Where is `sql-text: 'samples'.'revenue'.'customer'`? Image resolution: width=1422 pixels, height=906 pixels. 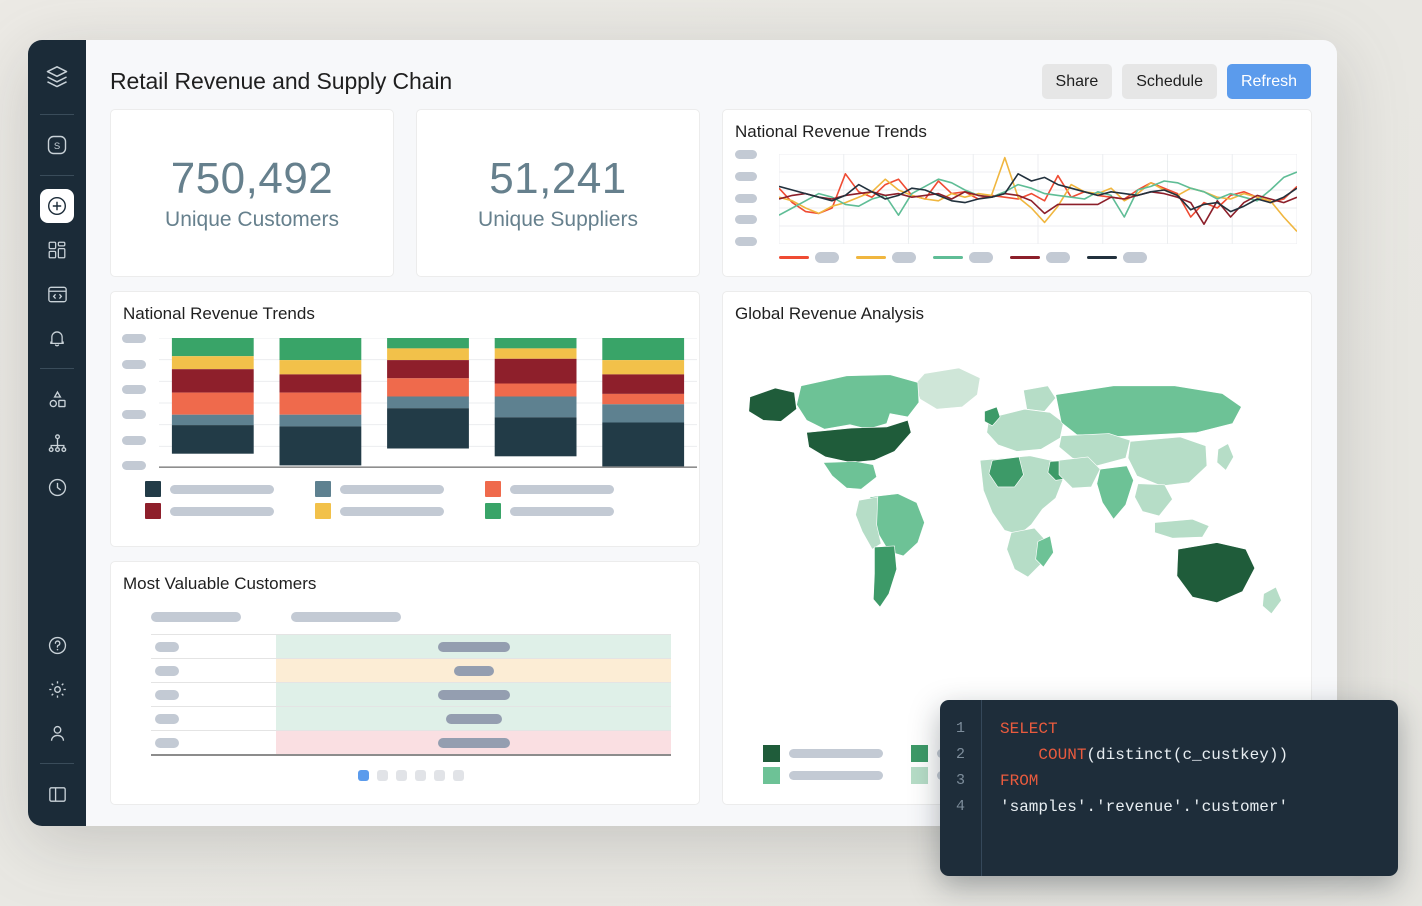 sql-text: 'samples'.'revenue'.'customer' is located at coordinates (1144, 807).